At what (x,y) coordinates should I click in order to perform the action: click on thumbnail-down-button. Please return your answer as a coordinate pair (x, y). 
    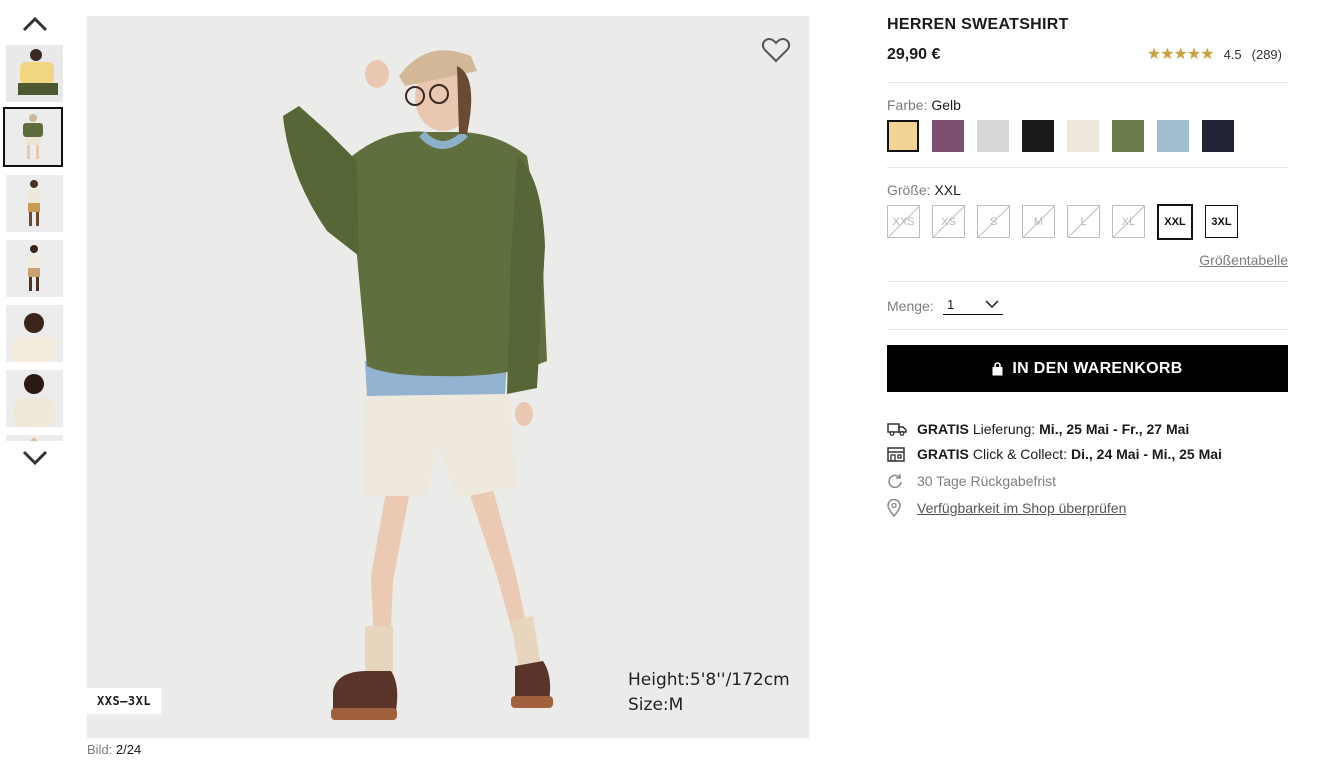
    Looking at the image, I should click on (35, 458).